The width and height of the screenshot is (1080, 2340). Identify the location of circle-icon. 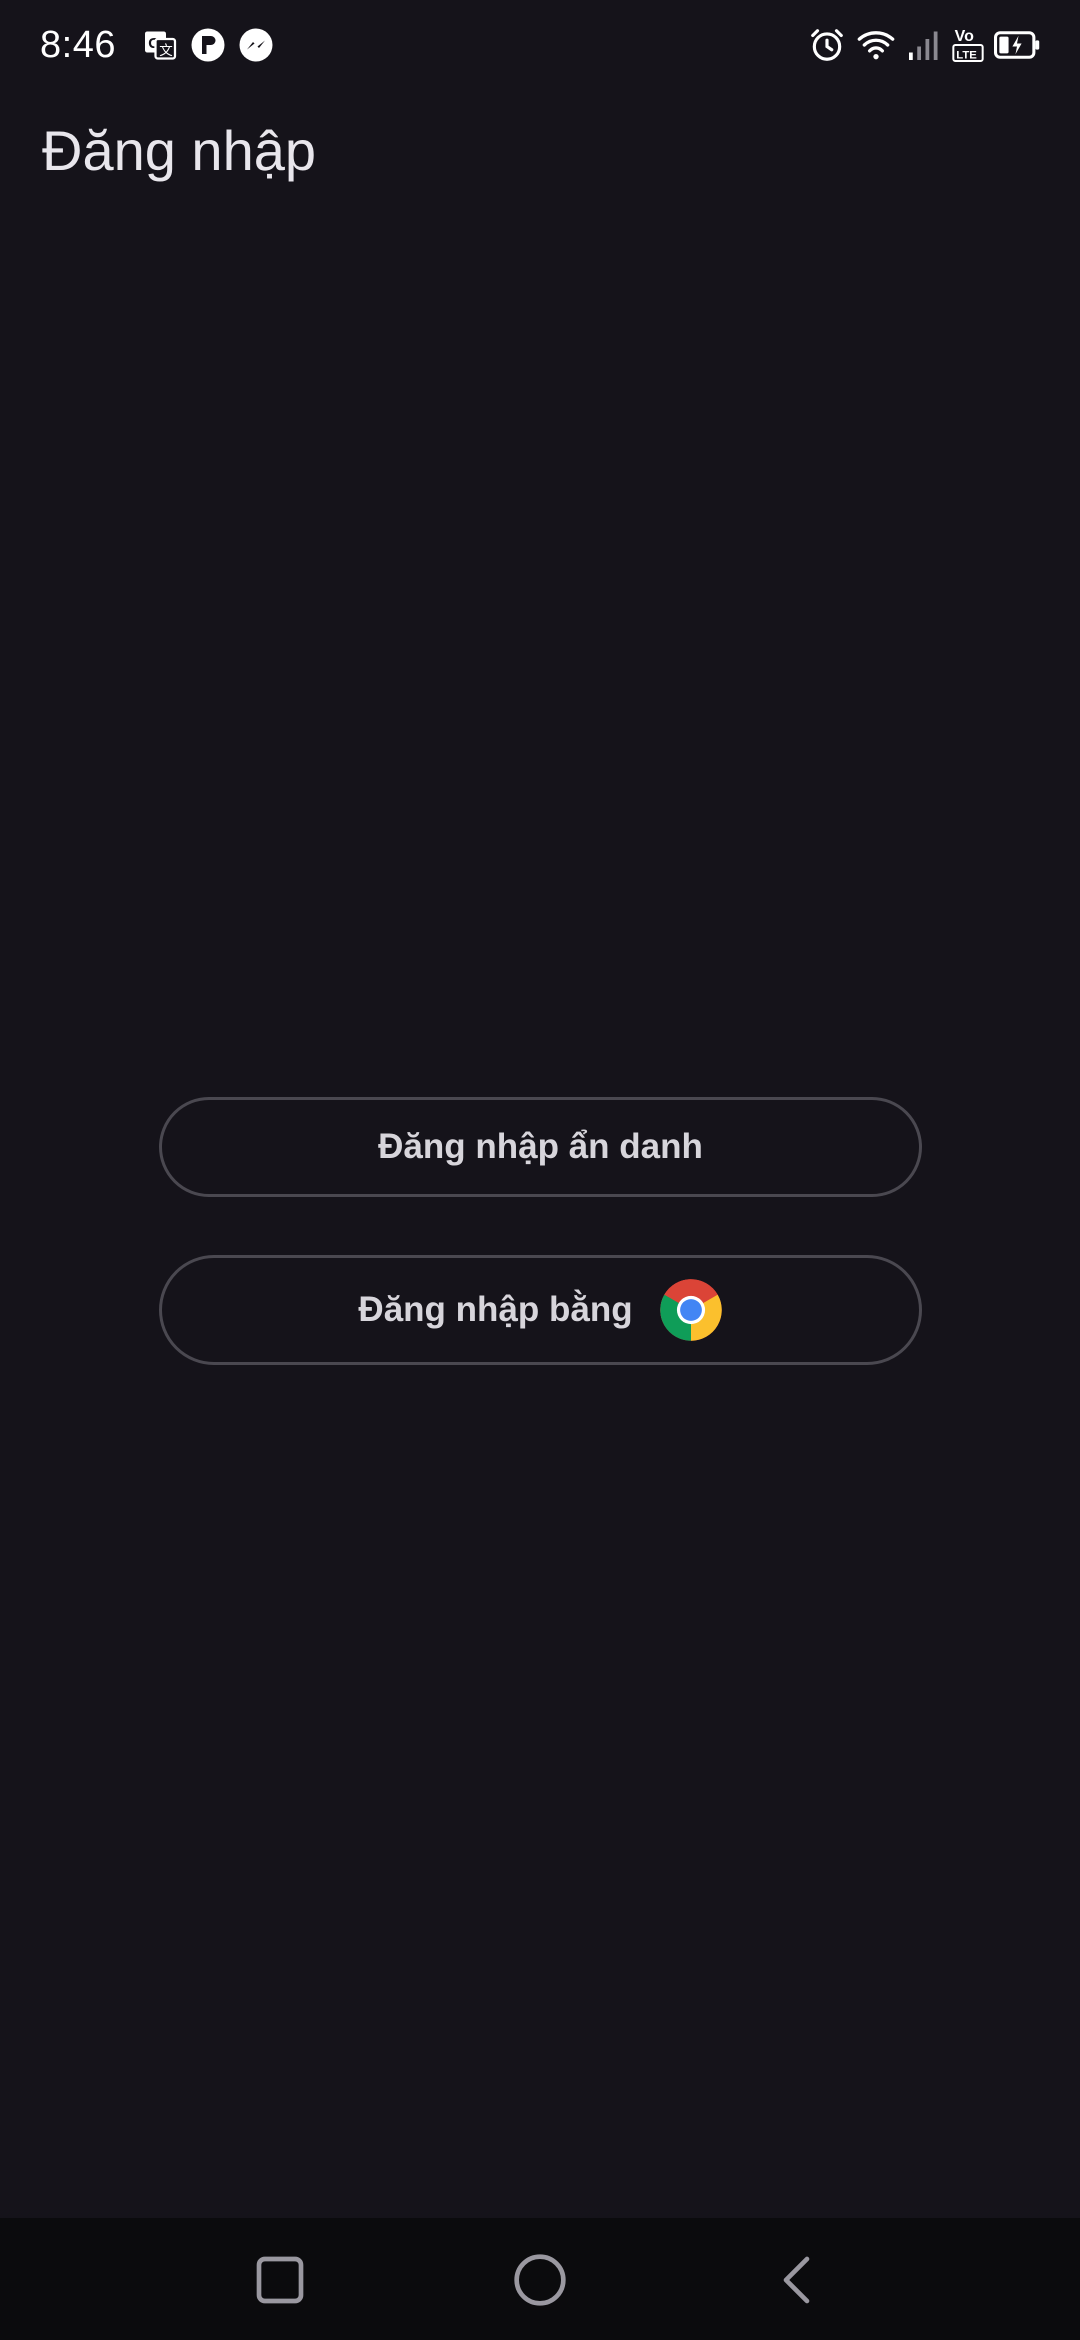
(540, 2280).